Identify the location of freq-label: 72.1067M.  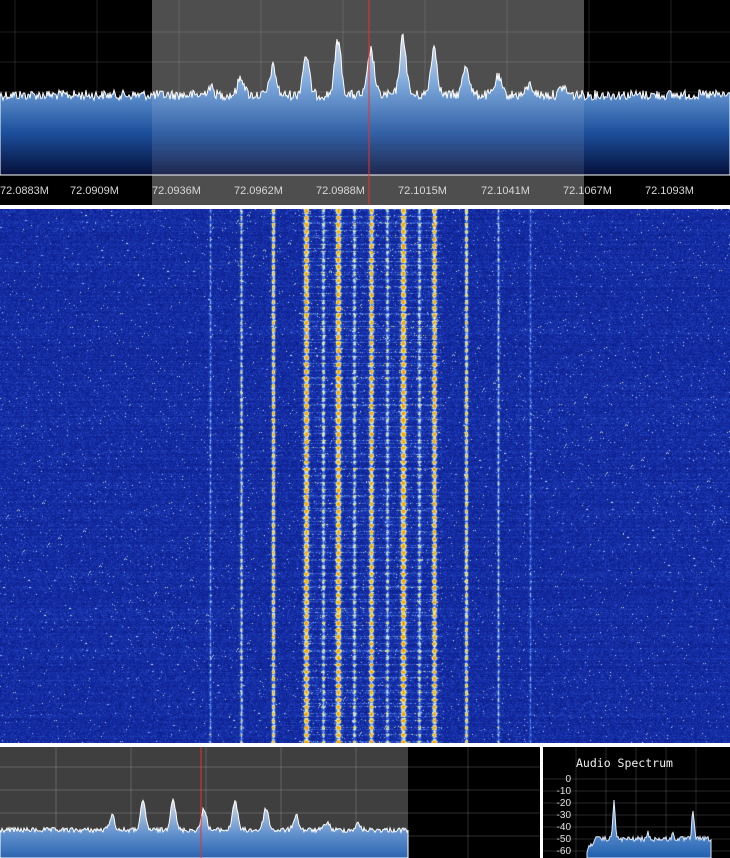
(587, 191).